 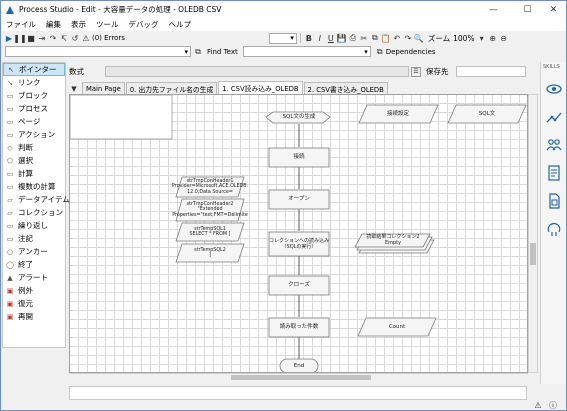 I want to click on palette-item-data-item: ▱ データアイテム, so click(x=36, y=199).